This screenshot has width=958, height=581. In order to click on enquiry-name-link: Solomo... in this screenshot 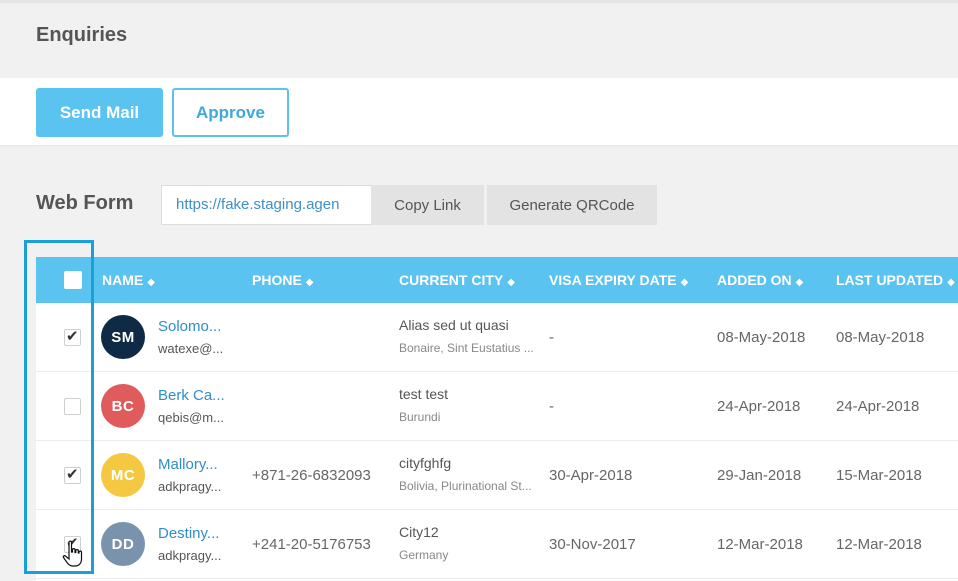, I will do `click(189, 326)`.